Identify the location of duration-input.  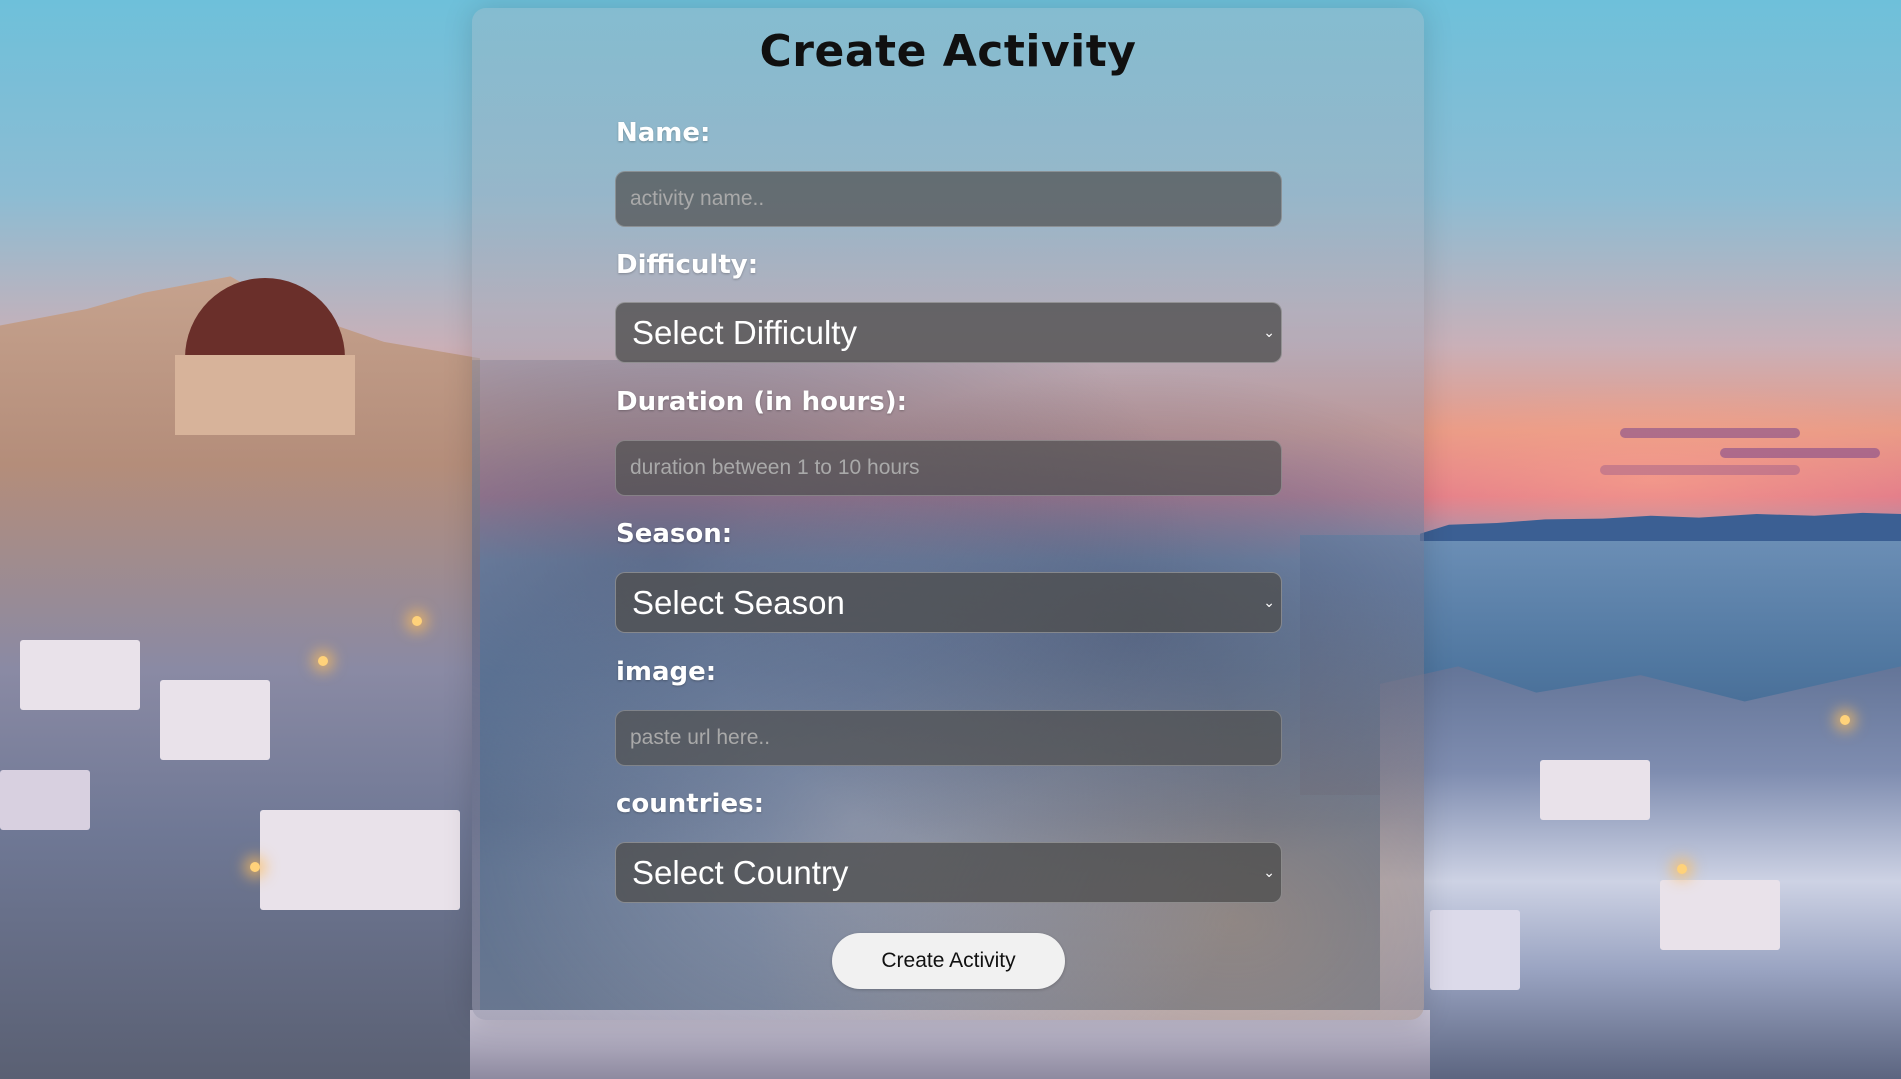
(948, 468).